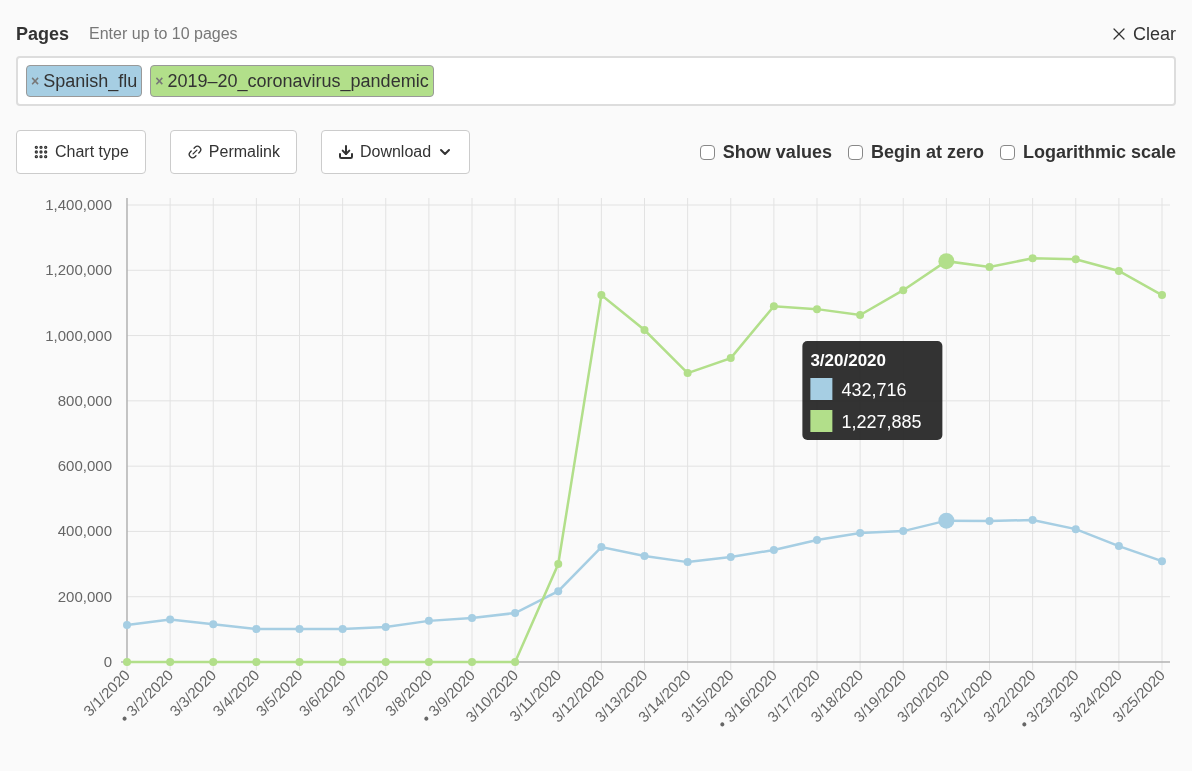  I want to click on pages-input: × Spanish_flu × 2019–20_coronavirus_pandemic, so click(596, 81).